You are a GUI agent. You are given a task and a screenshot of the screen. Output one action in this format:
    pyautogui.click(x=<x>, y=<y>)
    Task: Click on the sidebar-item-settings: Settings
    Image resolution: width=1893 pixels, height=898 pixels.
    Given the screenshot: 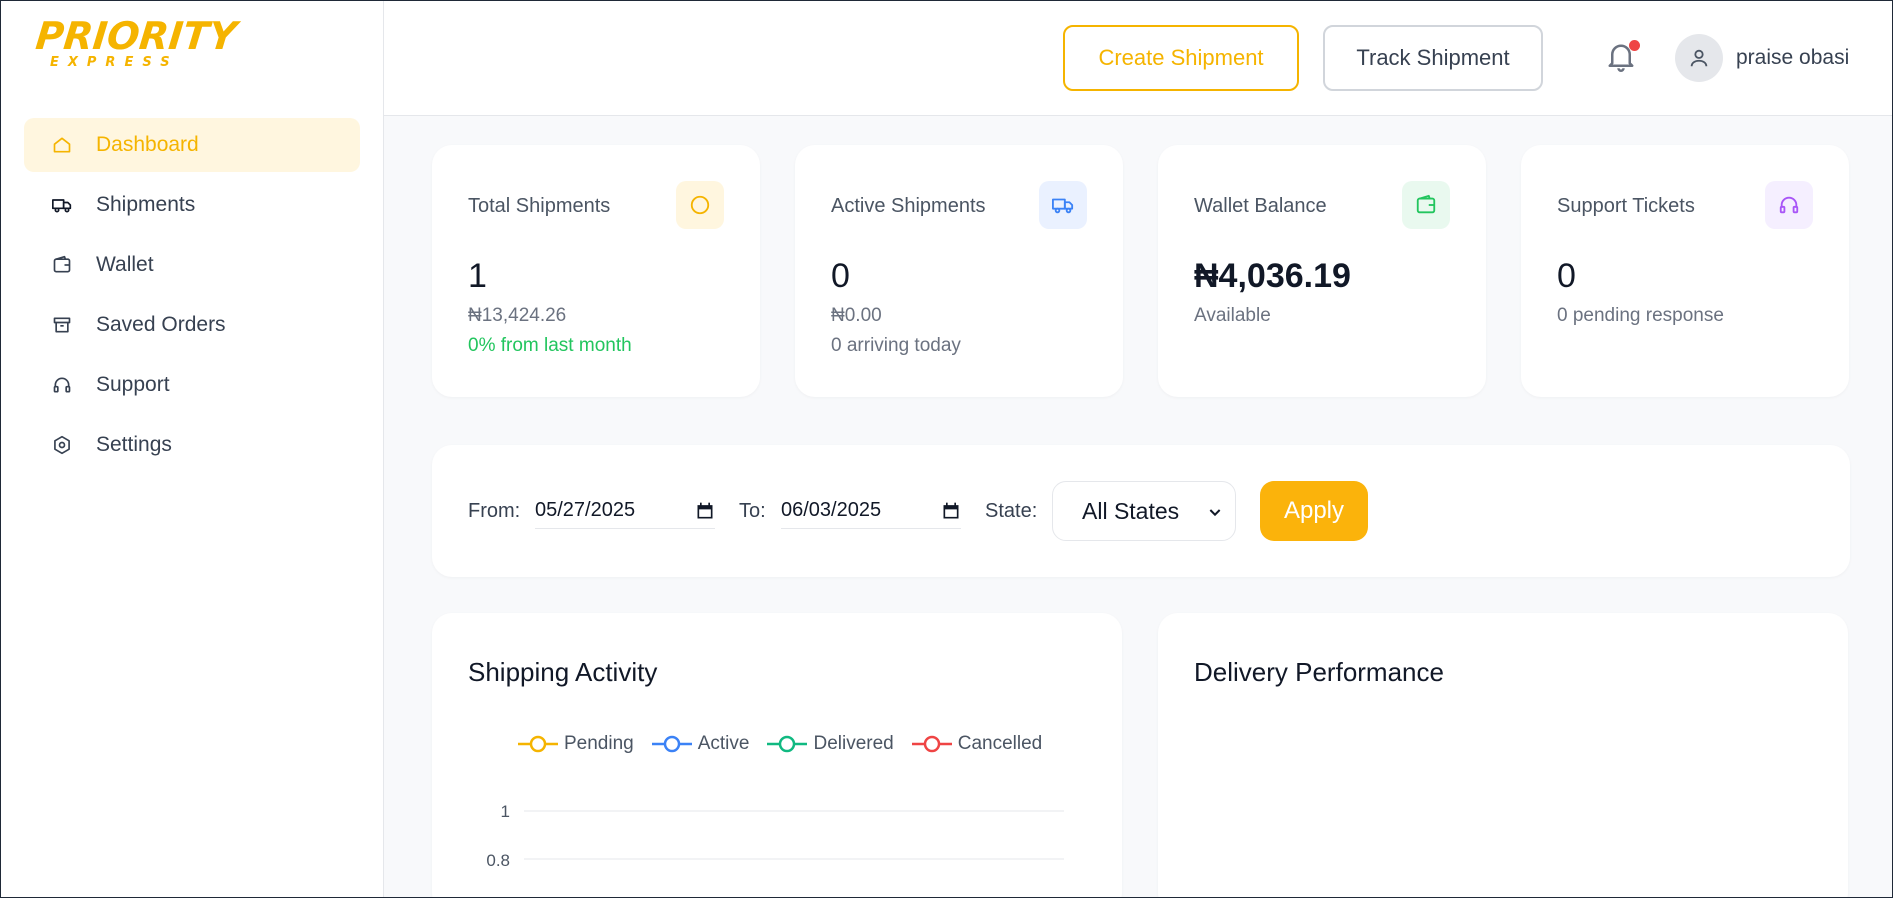 What is the action you would take?
    pyautogui.click(x=192, y=445)
    